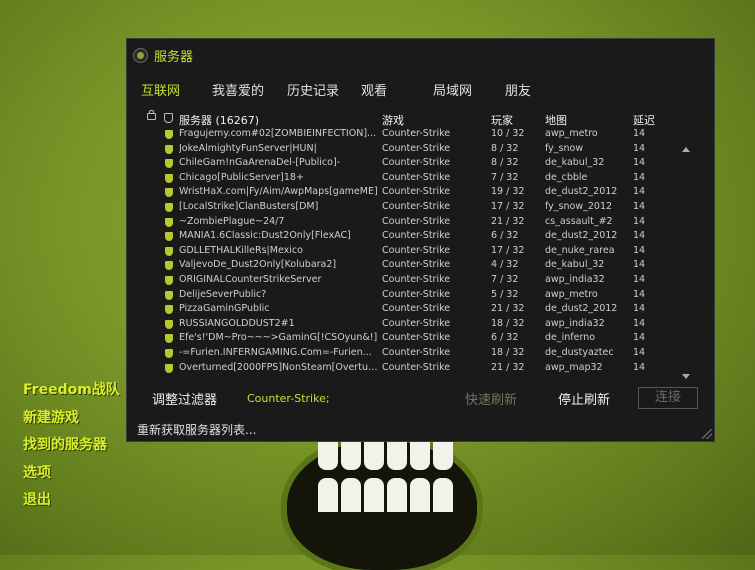 This screenshot has width=755, height=570. I want to click on adjust-filter-button: 调整过滤器, so click(184, 398).